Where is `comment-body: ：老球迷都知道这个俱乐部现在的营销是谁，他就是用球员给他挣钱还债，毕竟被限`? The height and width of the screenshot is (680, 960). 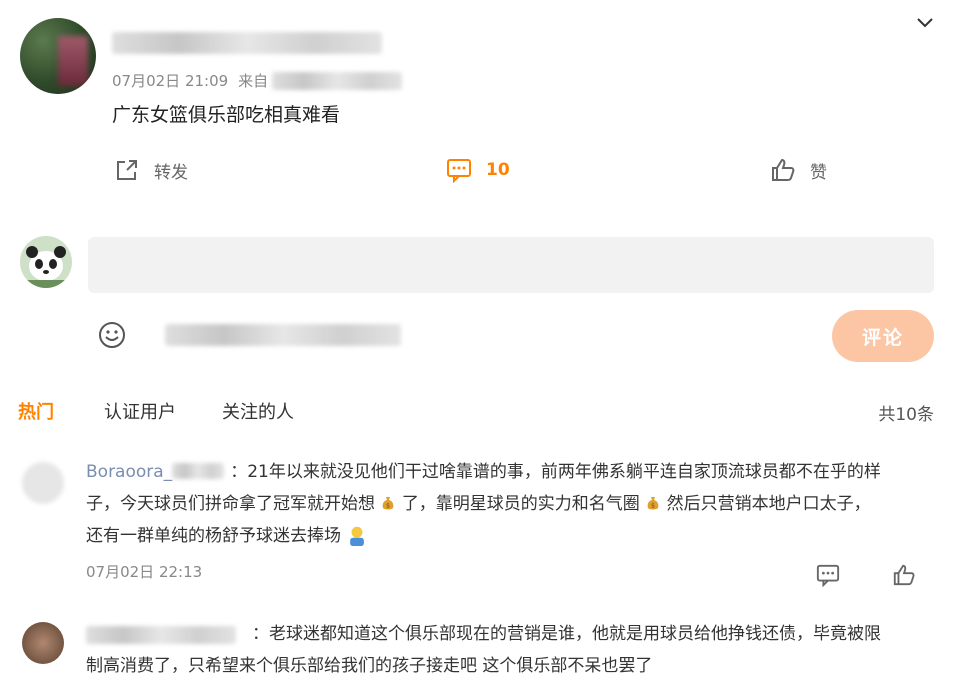
comment-body: ：老球迷都知道这个俱乐部现在的营销是谁，他就是用球员给他挣钱还债，毕竟被限 is located at coordinates (592, 634).